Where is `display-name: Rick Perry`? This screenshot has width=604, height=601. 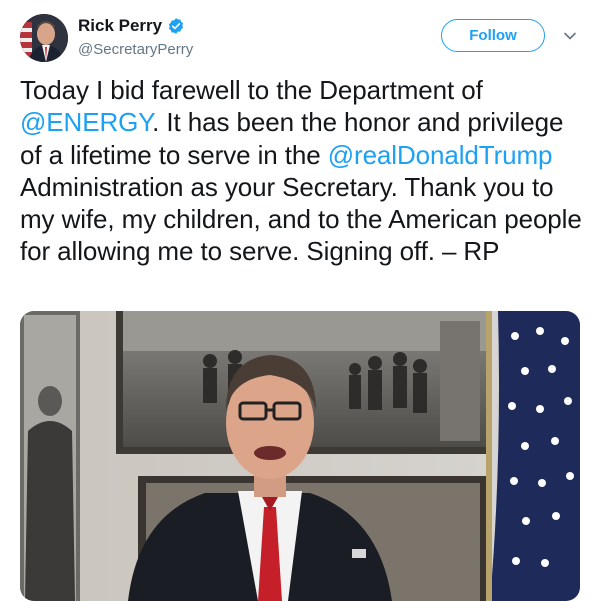 display-name: Rick Perry is located at coordinates (120, 26).